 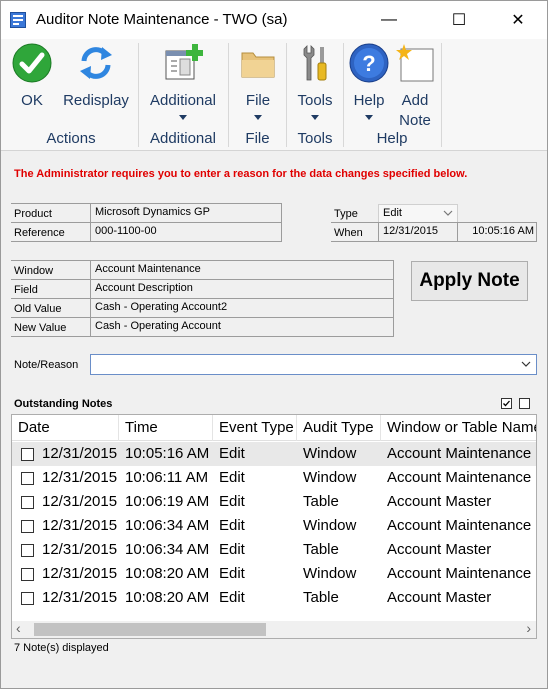 I want to click on outstanding-notes-title: Outstanding Notes, so click(x=63, y=404).